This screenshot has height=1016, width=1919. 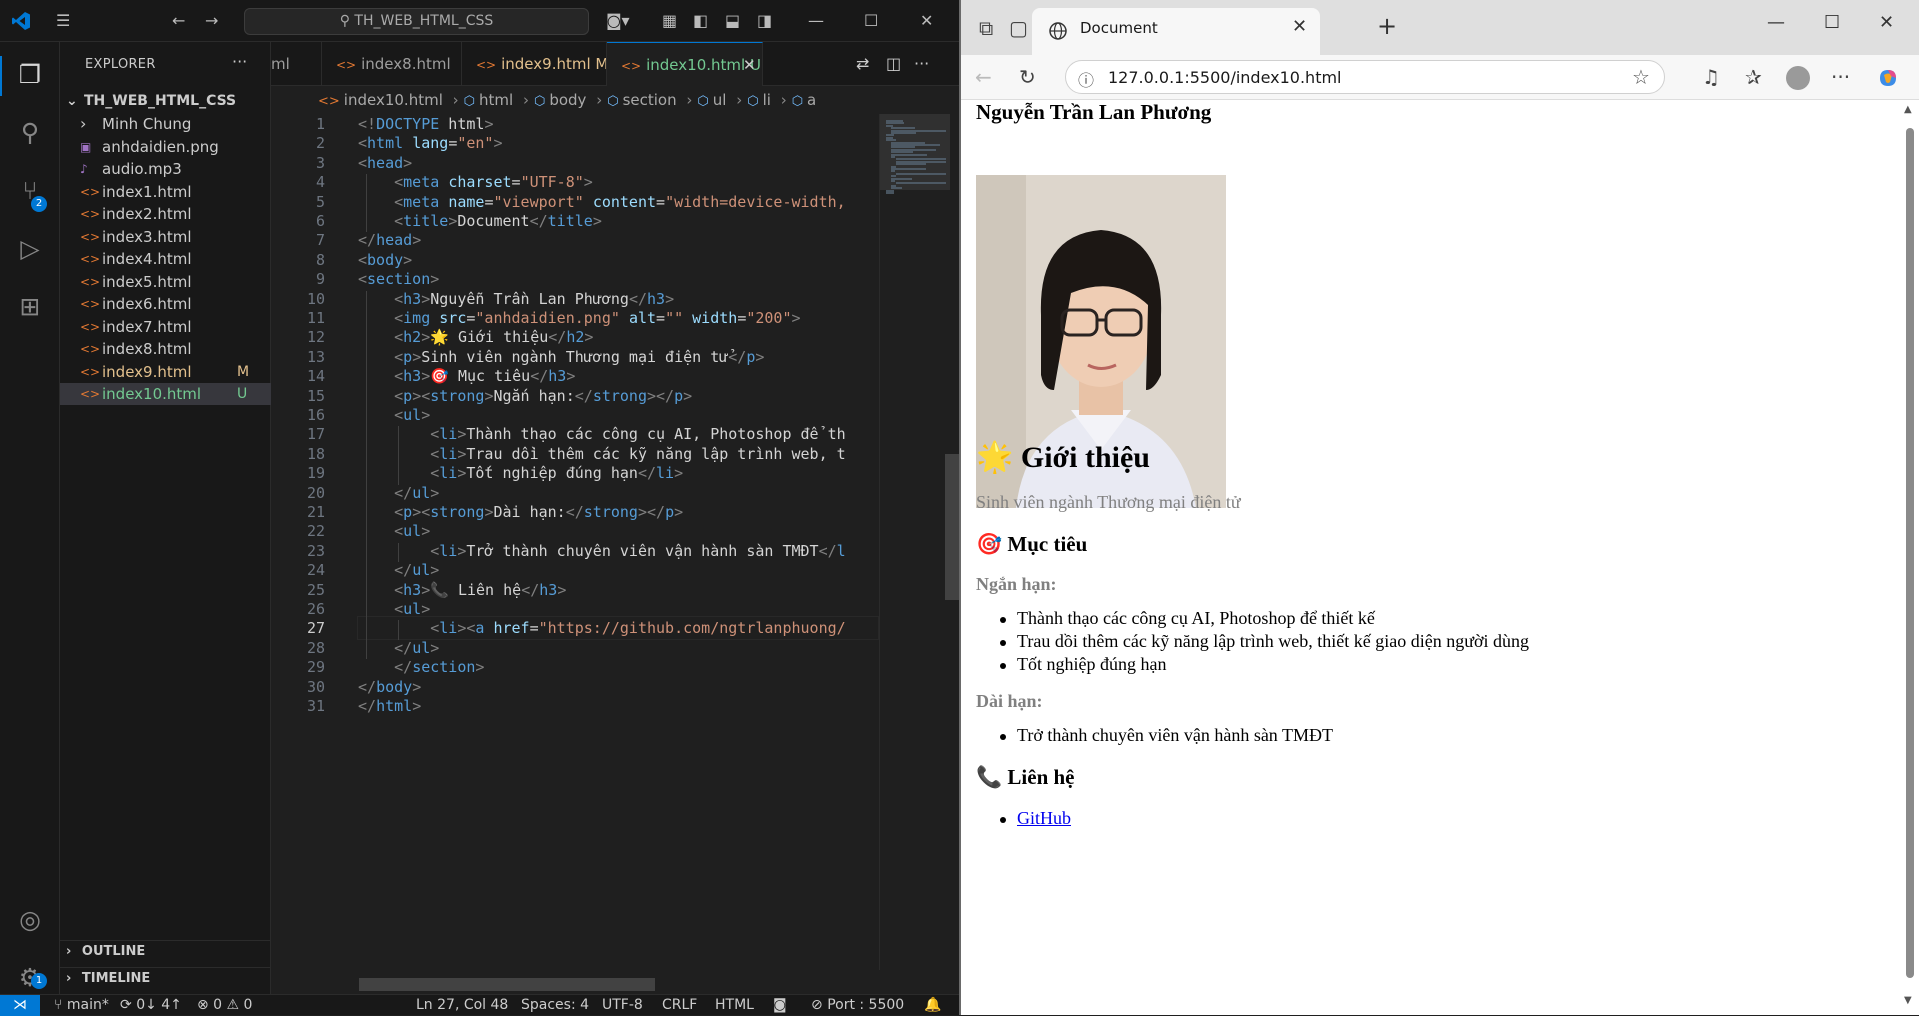 I want to click on list-item: Trở thành chuyên viên vận hành sàn TMĐT, so click(x=1166, y=735).